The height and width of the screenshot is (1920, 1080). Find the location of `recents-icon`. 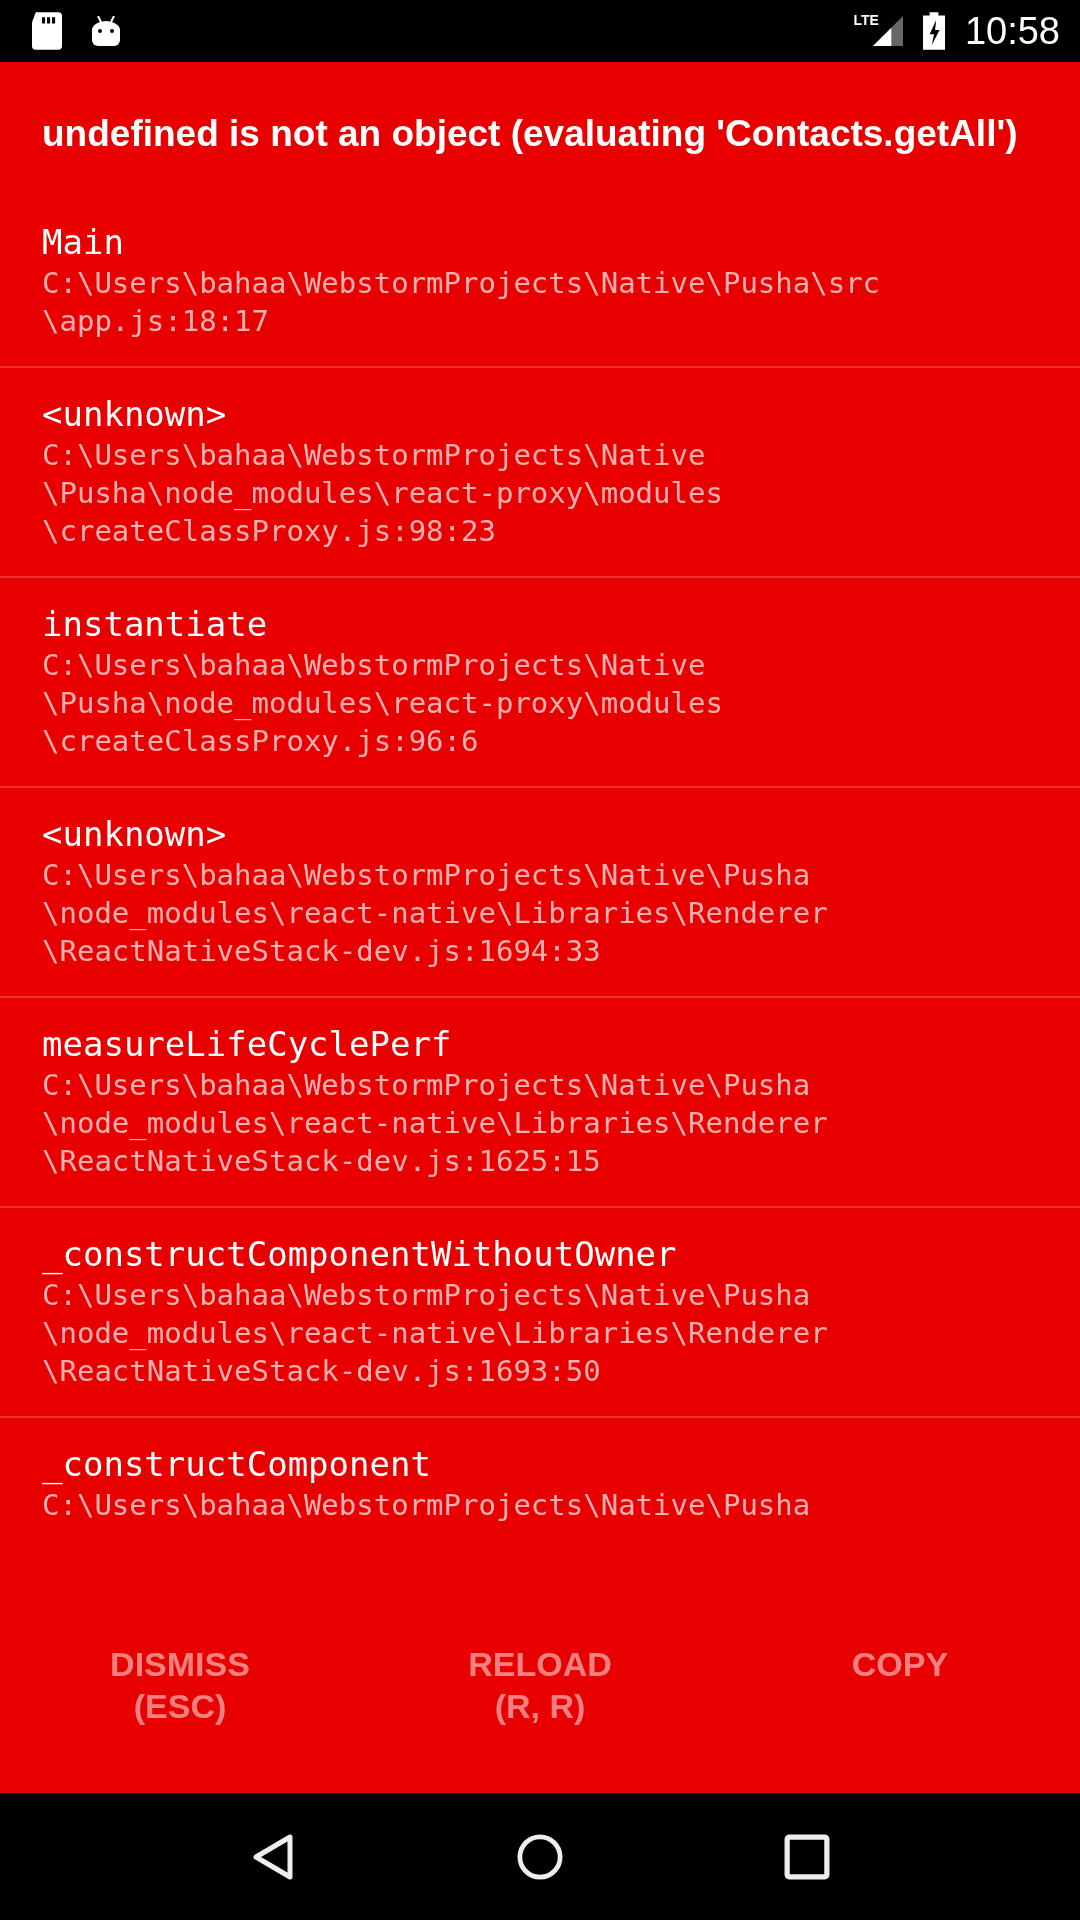

recents-icon is located at coordinates (806, 1856).